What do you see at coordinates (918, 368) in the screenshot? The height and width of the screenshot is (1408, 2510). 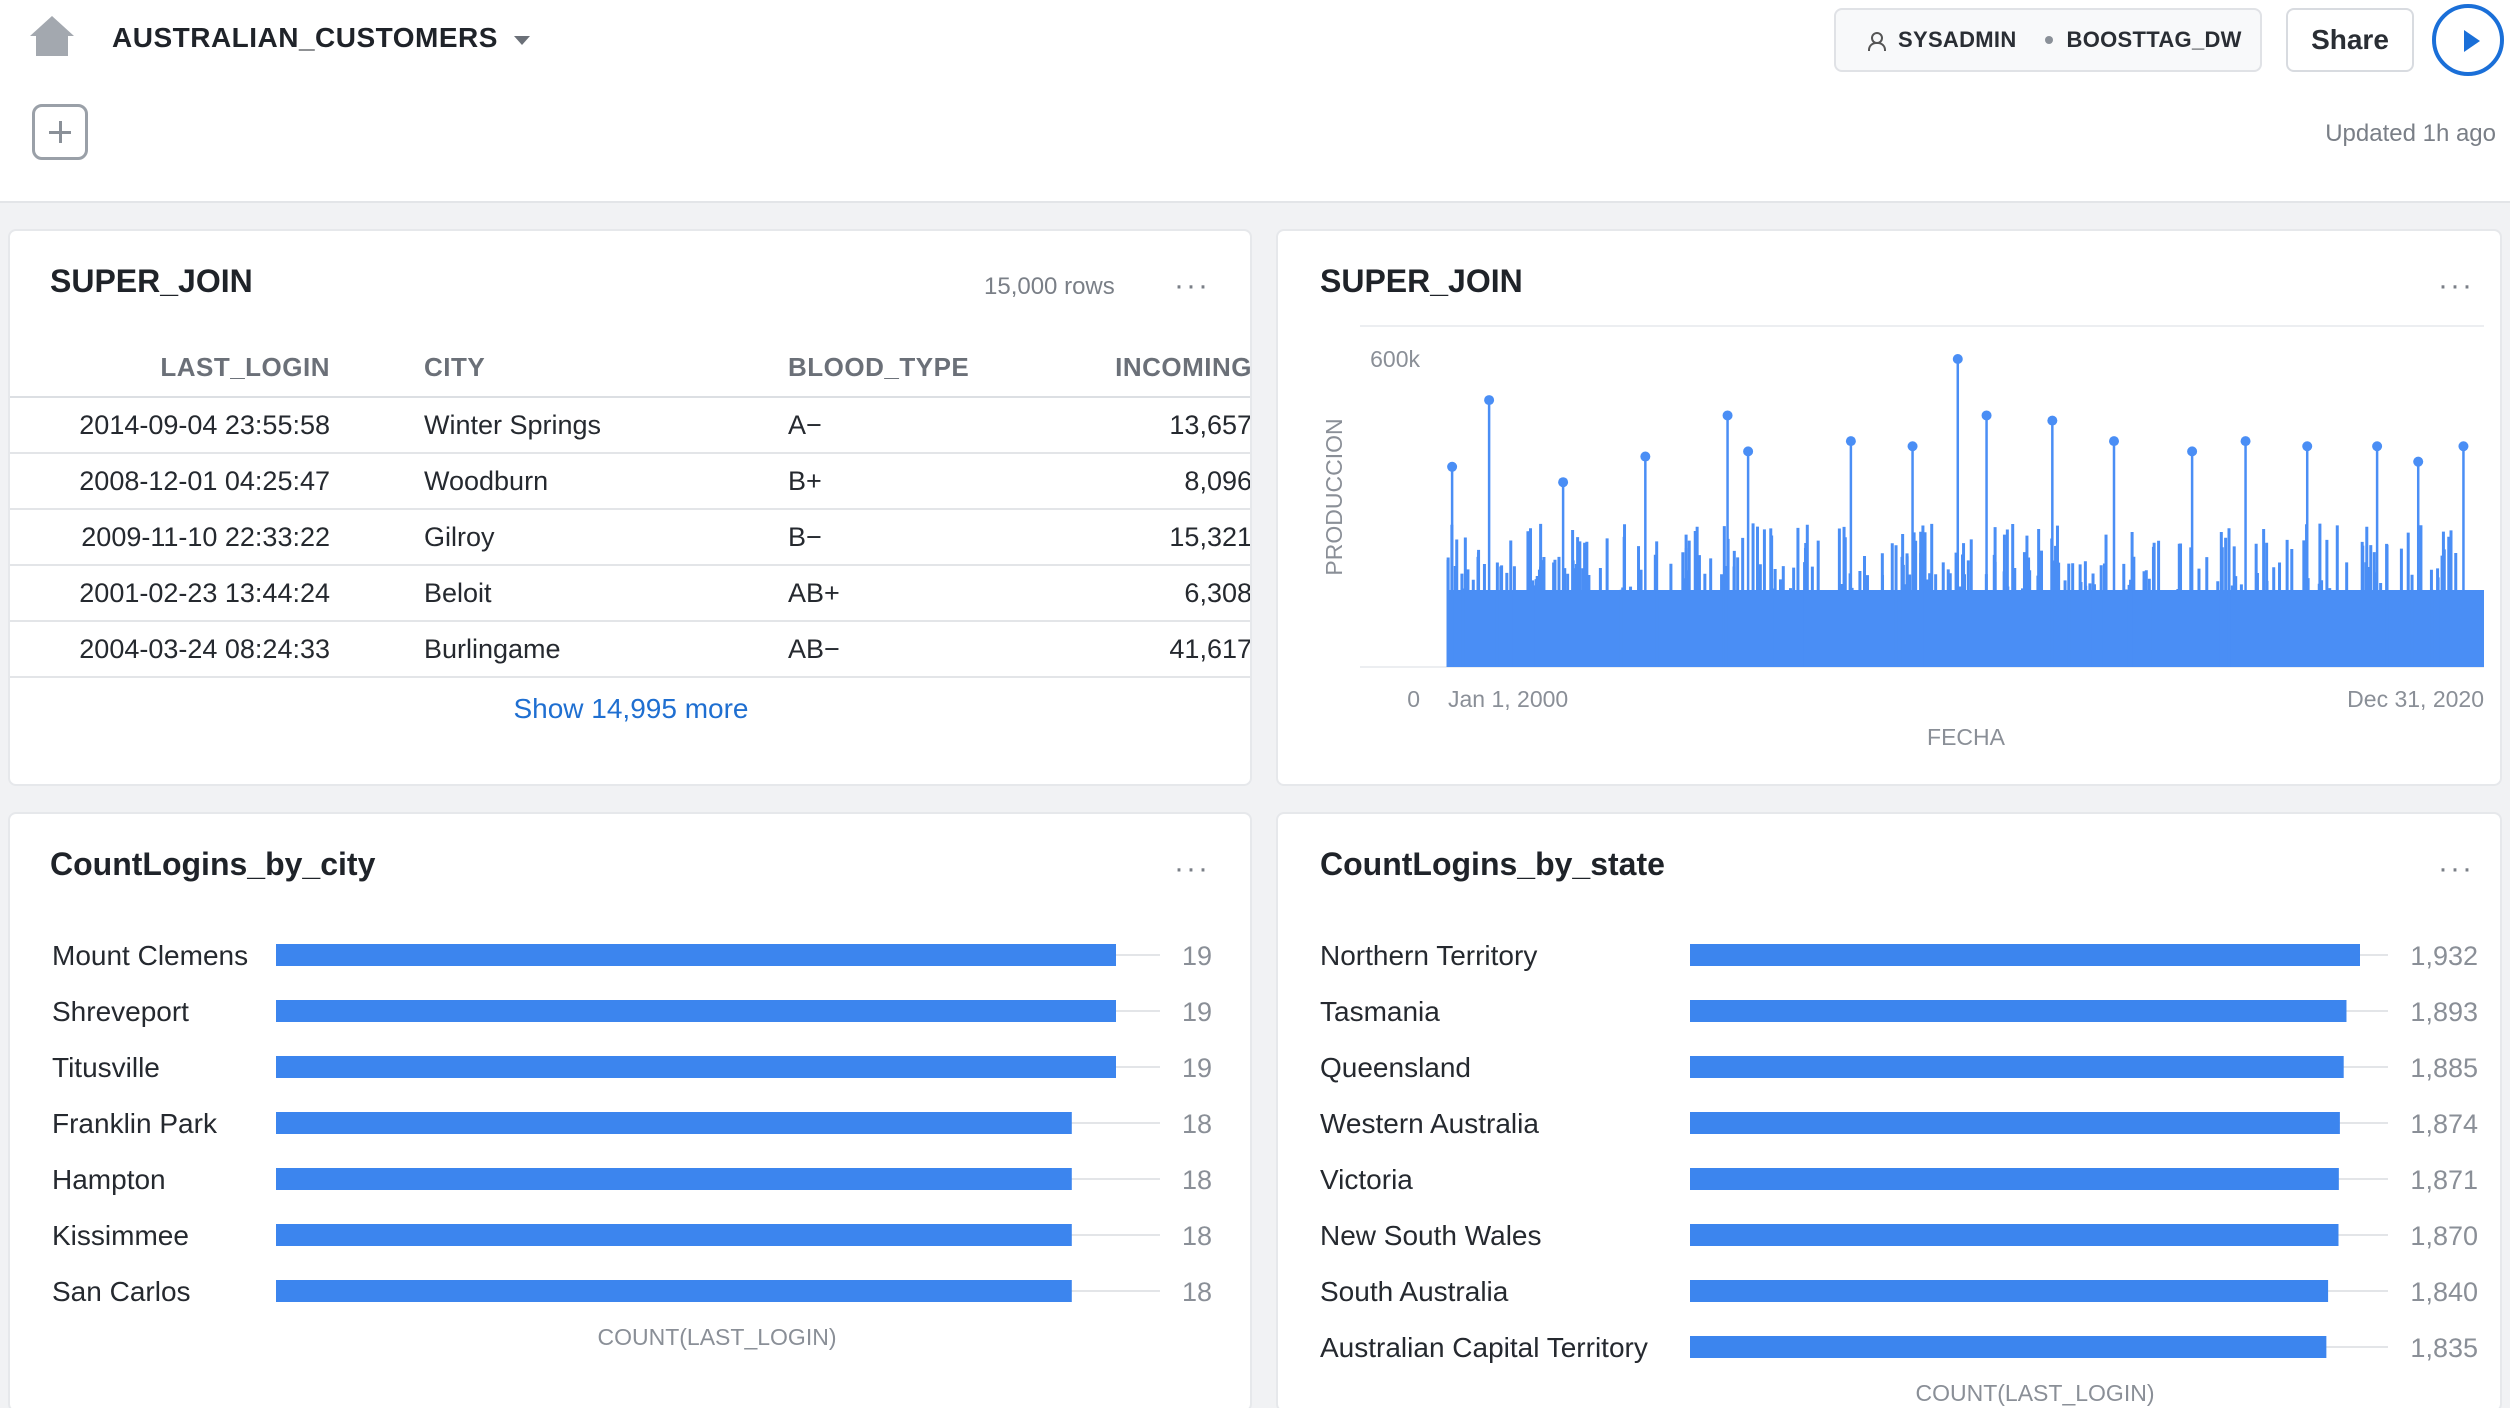 I see `column-header: BLOOD_TYPE` at bounding box center [918, 368].